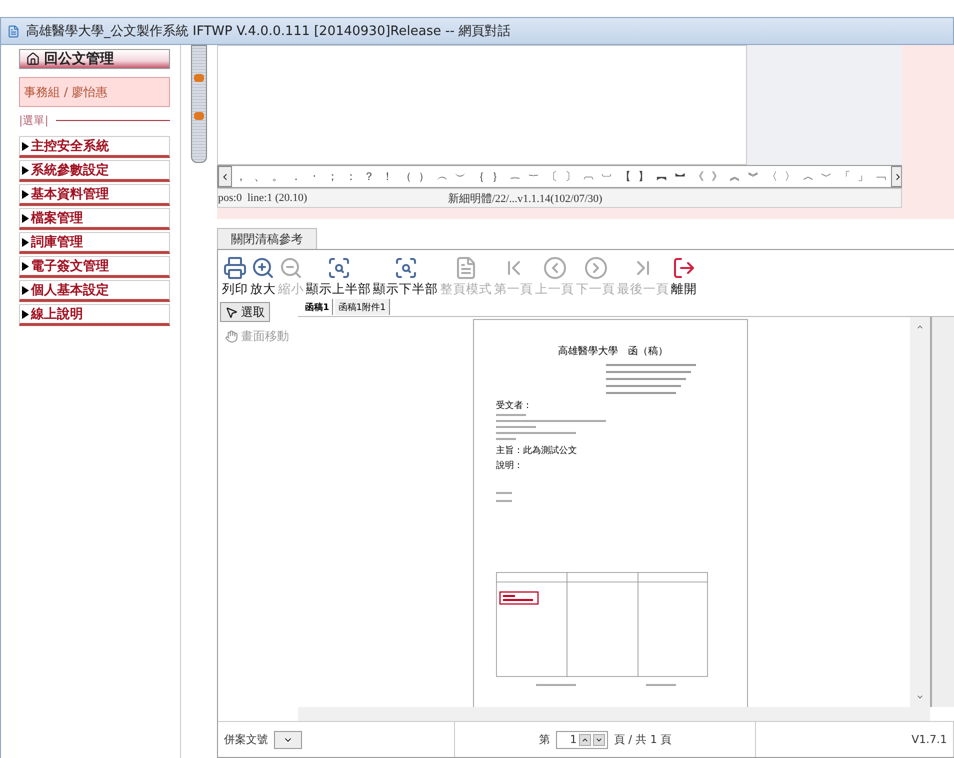  What do you see at coordinates (225, 176) in the screenshot?
I see `scroll-left-button` at bounding box center [225, 176].